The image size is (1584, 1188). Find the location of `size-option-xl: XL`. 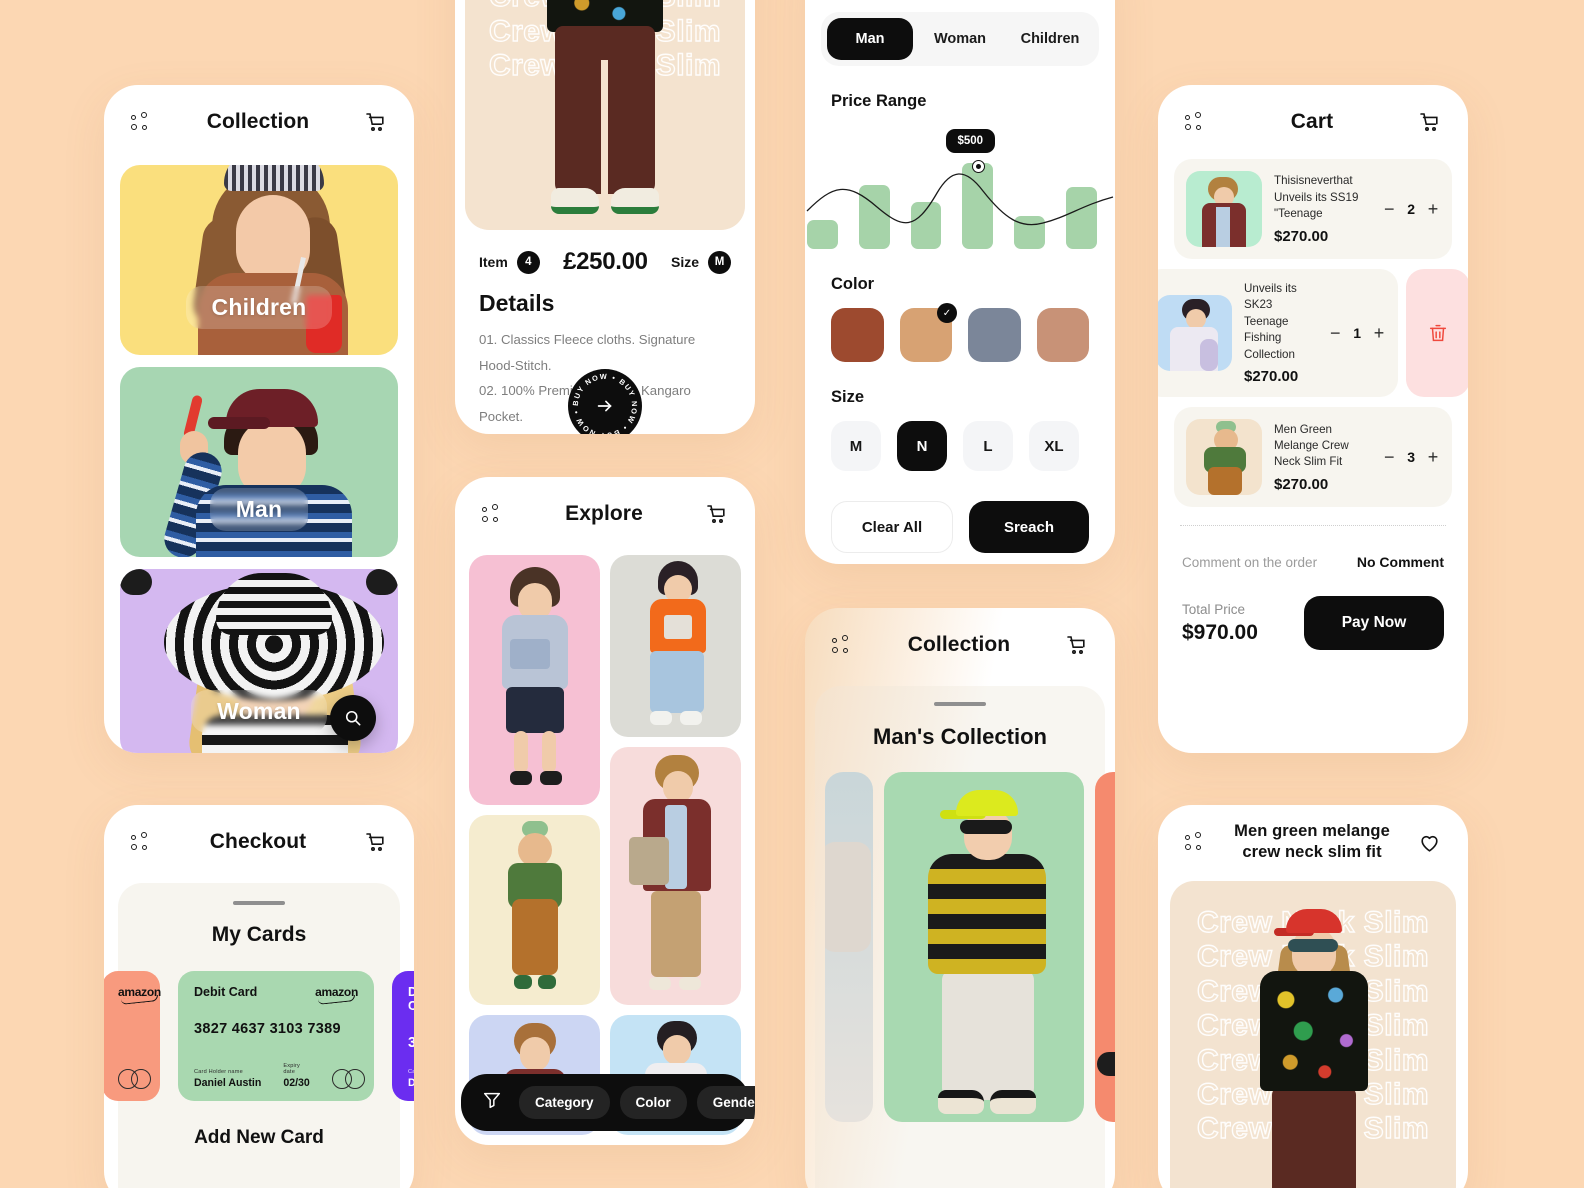

size-option-xl: XL is located at coordinates (1054, 446).